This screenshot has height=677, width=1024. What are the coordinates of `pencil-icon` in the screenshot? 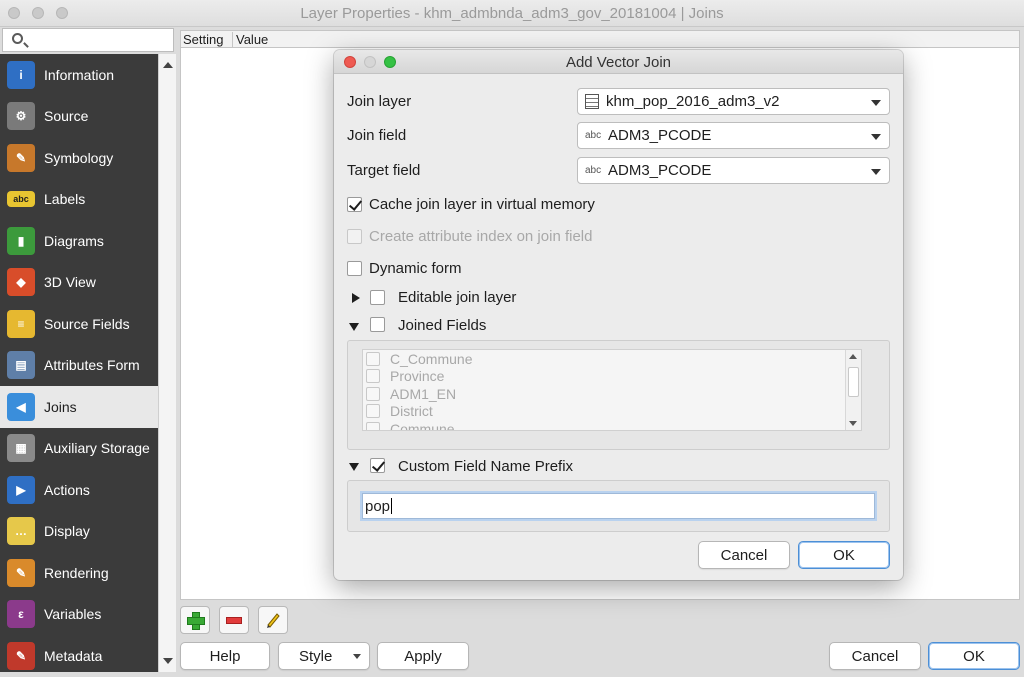 It's located at (273, 620).